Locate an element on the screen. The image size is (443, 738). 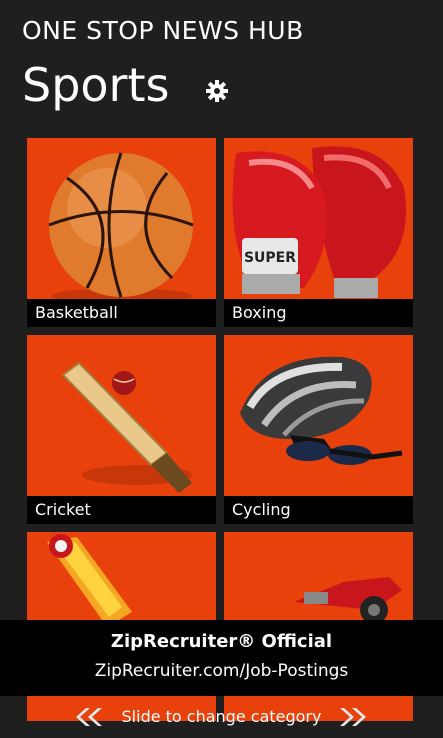
tile-label: Basketball is located at coordinates (121, 313).